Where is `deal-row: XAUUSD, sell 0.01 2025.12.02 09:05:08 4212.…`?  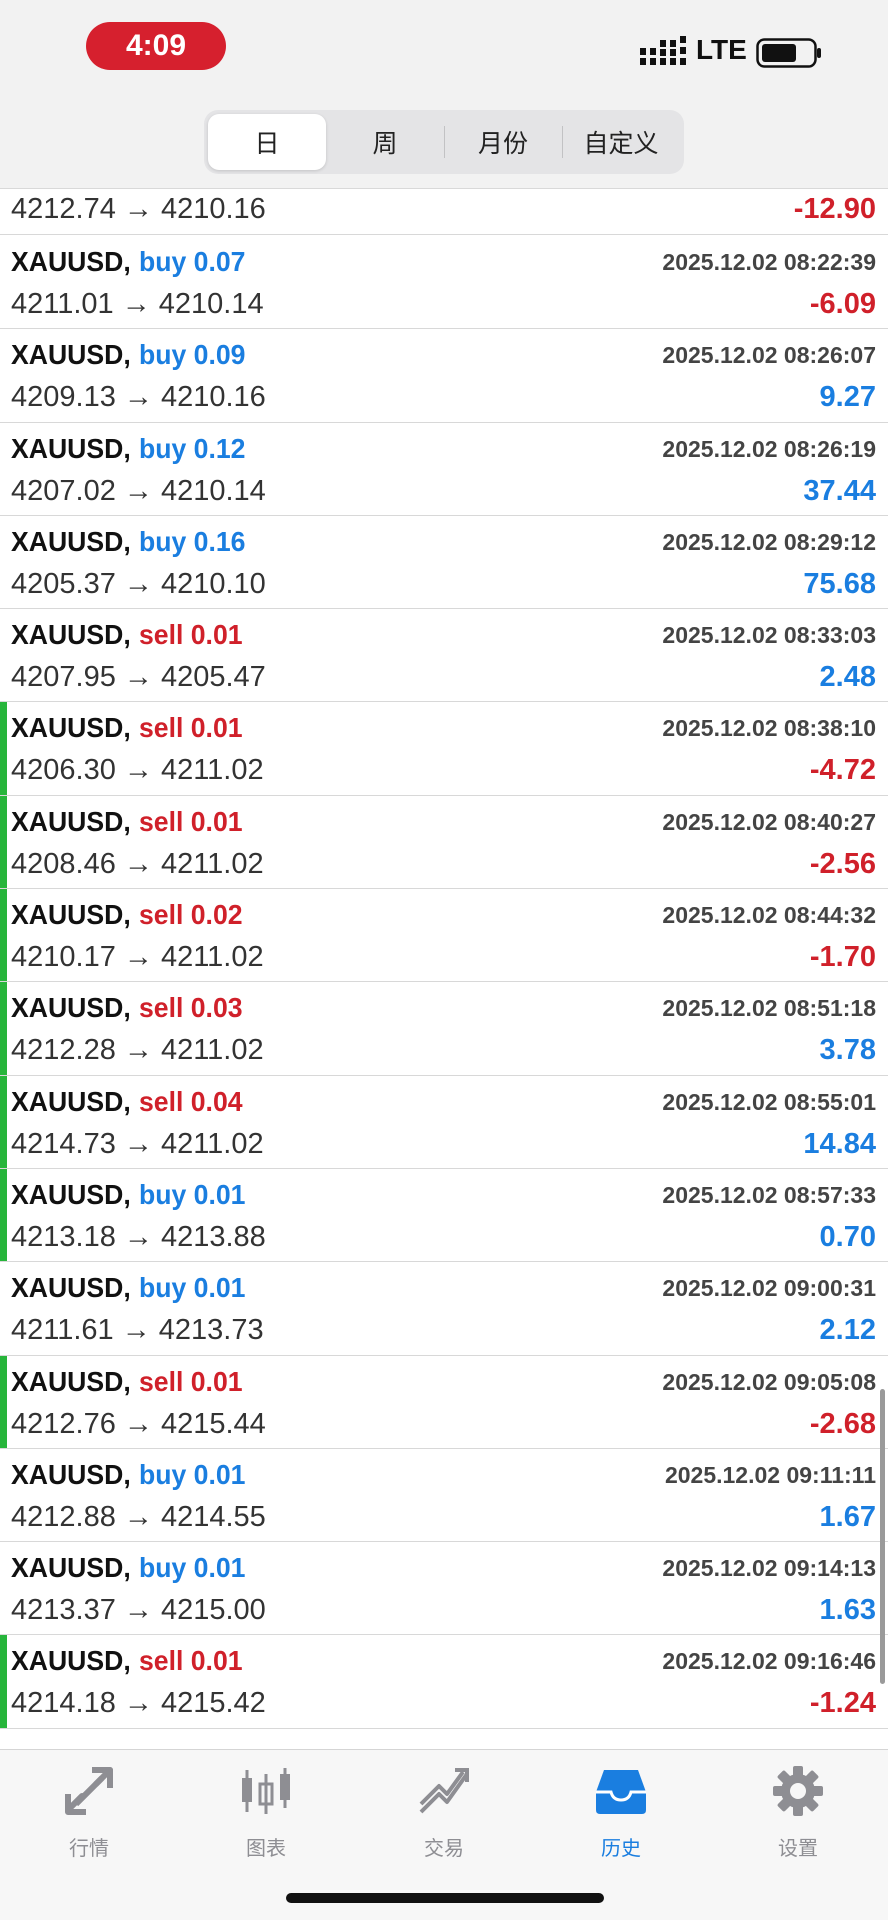
deal-row: XAUUSD, sell 0.01 2025.12.02 09:05:08 4212.… is located at coordinates (444, 1402).